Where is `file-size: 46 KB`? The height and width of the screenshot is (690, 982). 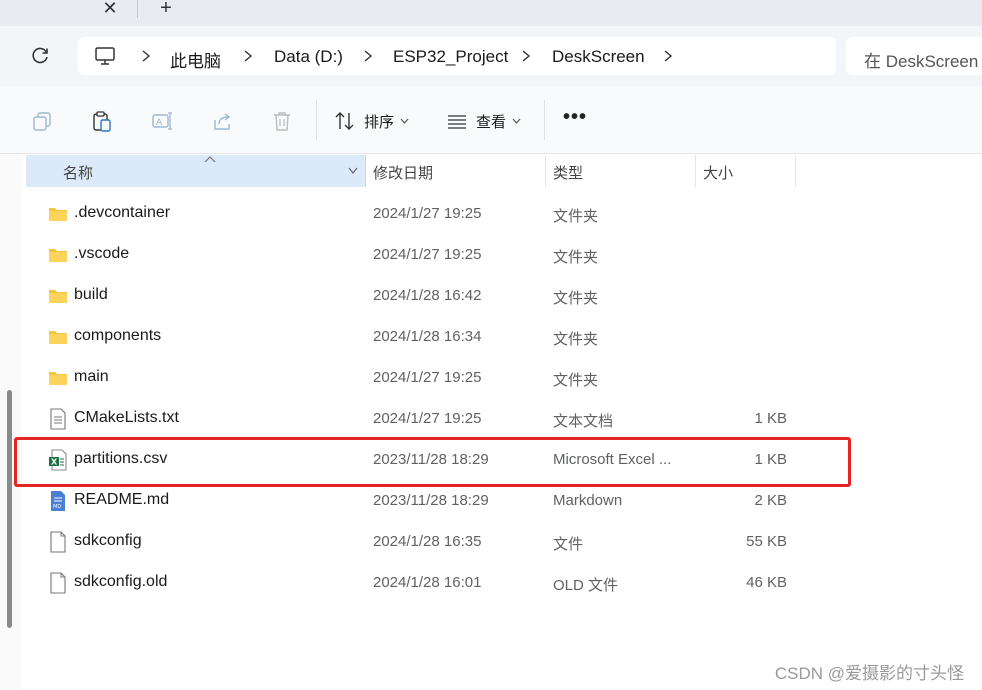 file-size: 46 KB is located at coordinates (766, 582).